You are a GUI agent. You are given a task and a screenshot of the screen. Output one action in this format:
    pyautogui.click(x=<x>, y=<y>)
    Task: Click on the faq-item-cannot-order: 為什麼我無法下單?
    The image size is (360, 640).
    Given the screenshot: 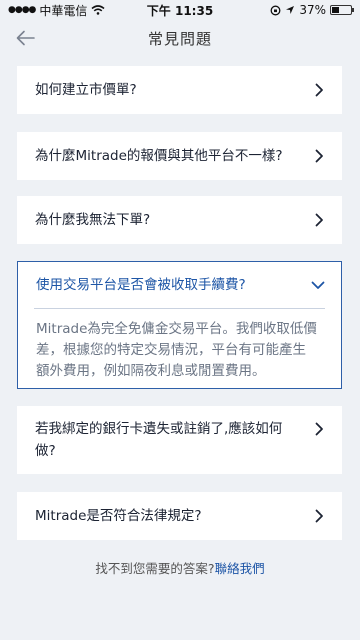 What is the action you would take?
    pyautogui.click(x=179, y=220)
    